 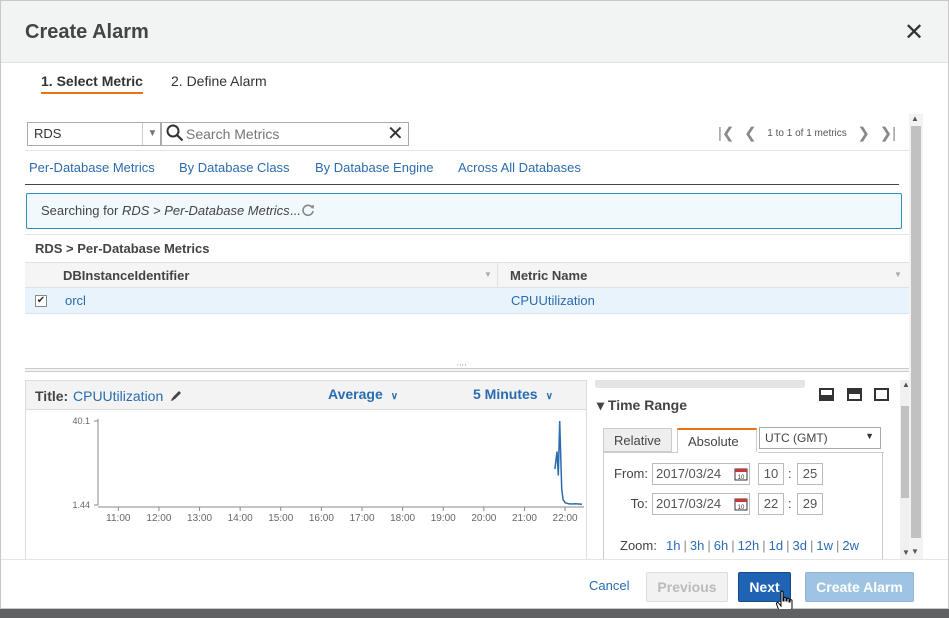 What do you see at coordinates (771, 504) in the screenshot?
I see `to-hour-input: 22` at bounding box center [771, 504].